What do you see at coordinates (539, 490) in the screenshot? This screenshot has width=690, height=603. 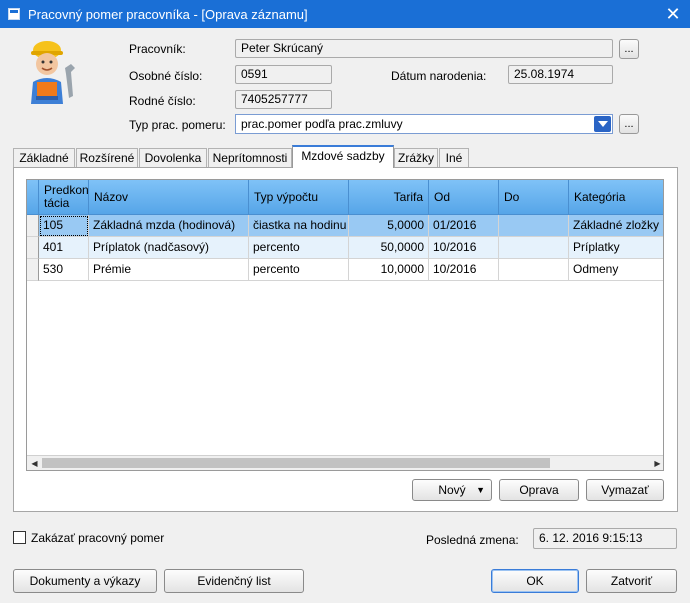 I see `edit-button: Oprava` at bounding box center [539, 490].